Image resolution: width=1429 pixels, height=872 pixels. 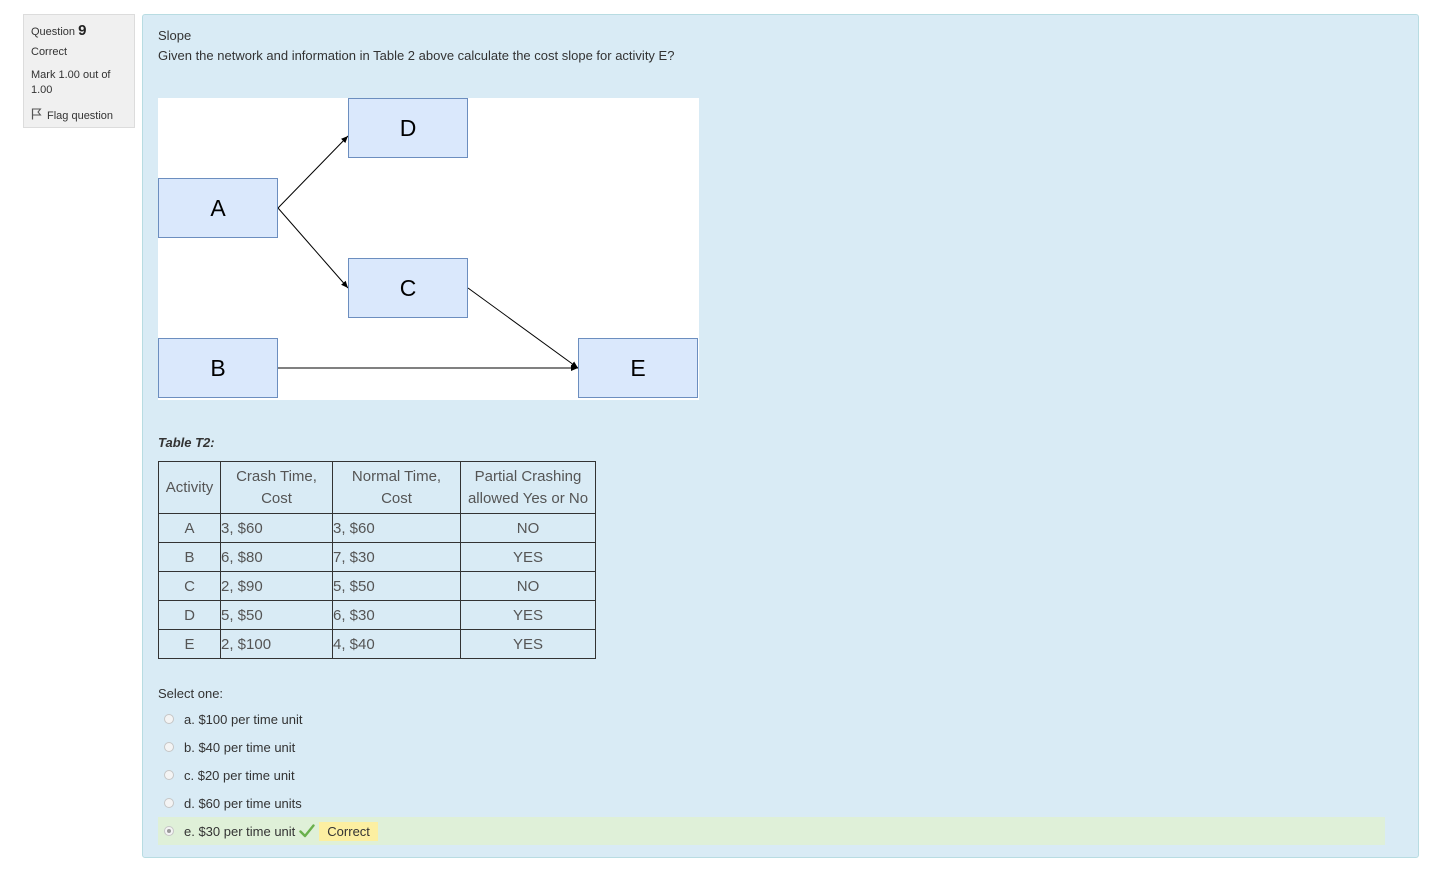 I want to click on answer-option-b: b. $40 per time unit, so click(x=771, y=747).